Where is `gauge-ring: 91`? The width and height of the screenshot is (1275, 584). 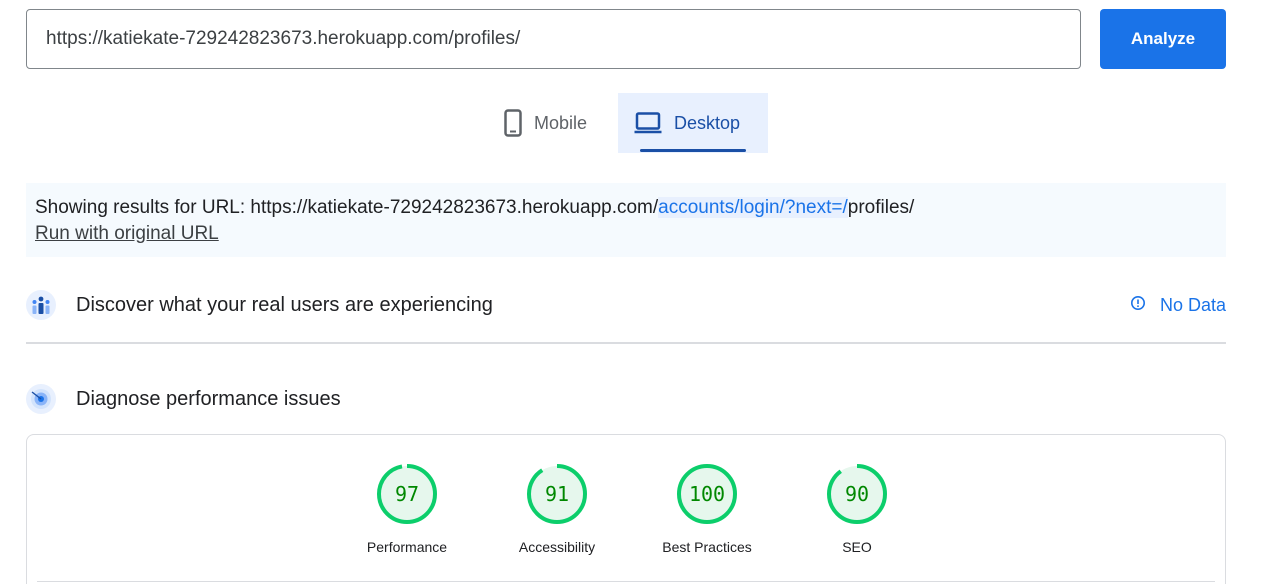 gauge-ring: 91 is located at coordinates (557, 494).